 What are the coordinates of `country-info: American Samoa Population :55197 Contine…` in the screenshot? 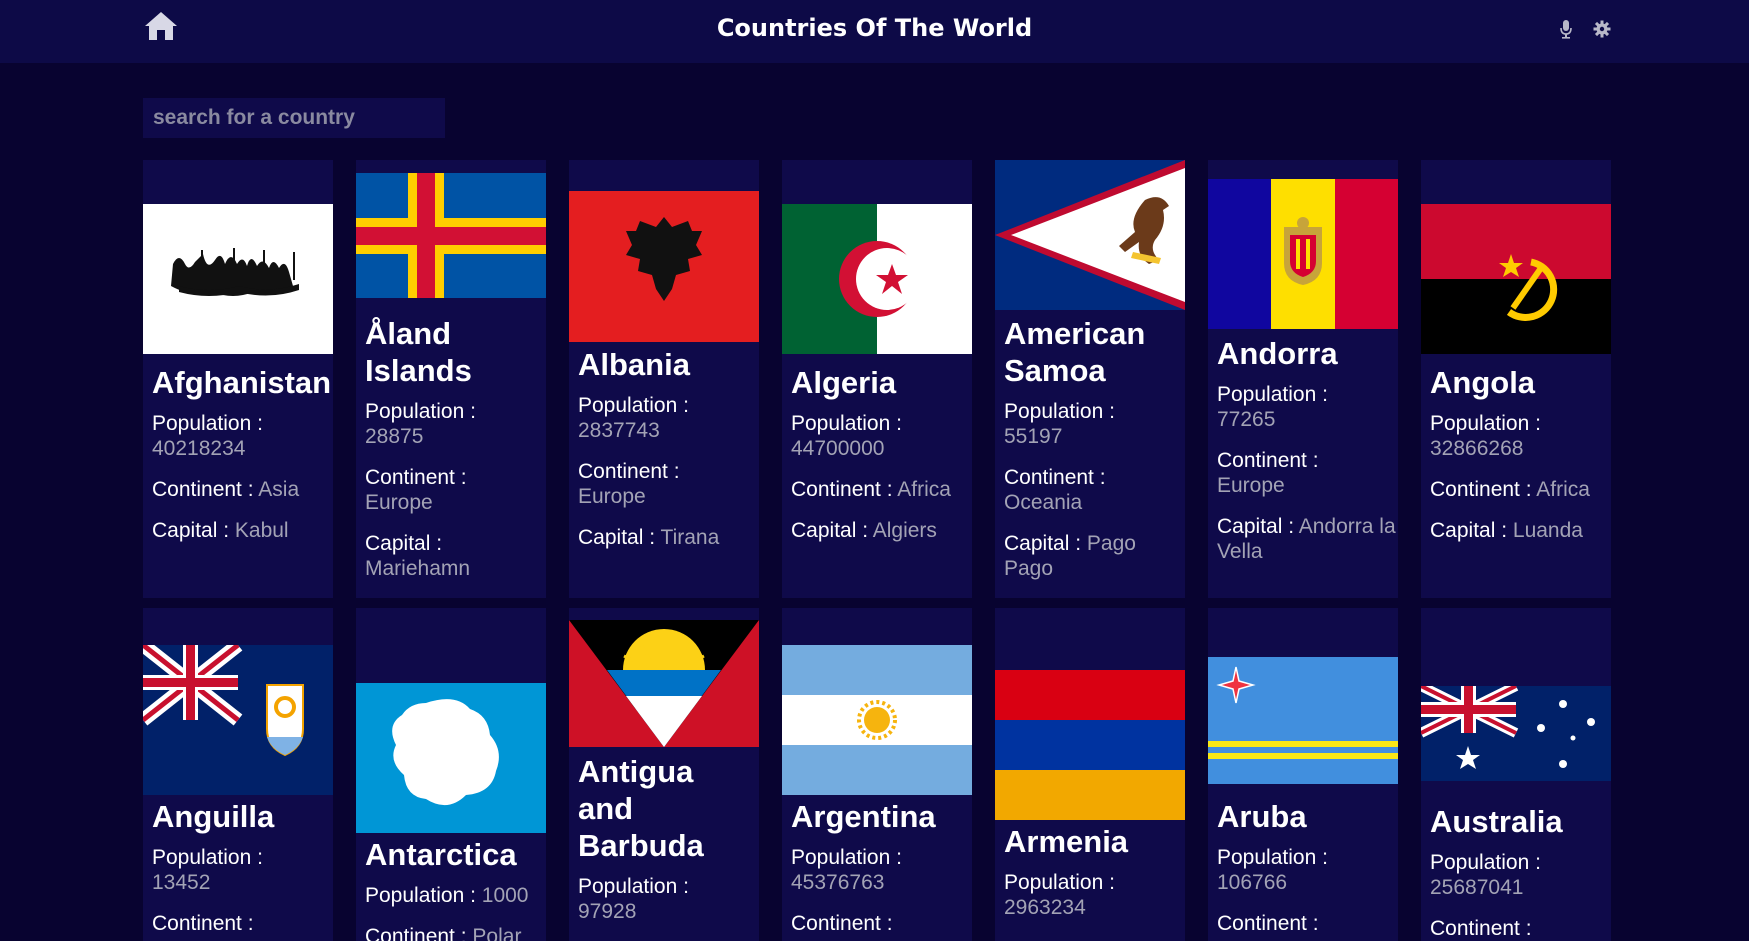 It's located at (1093, 456).